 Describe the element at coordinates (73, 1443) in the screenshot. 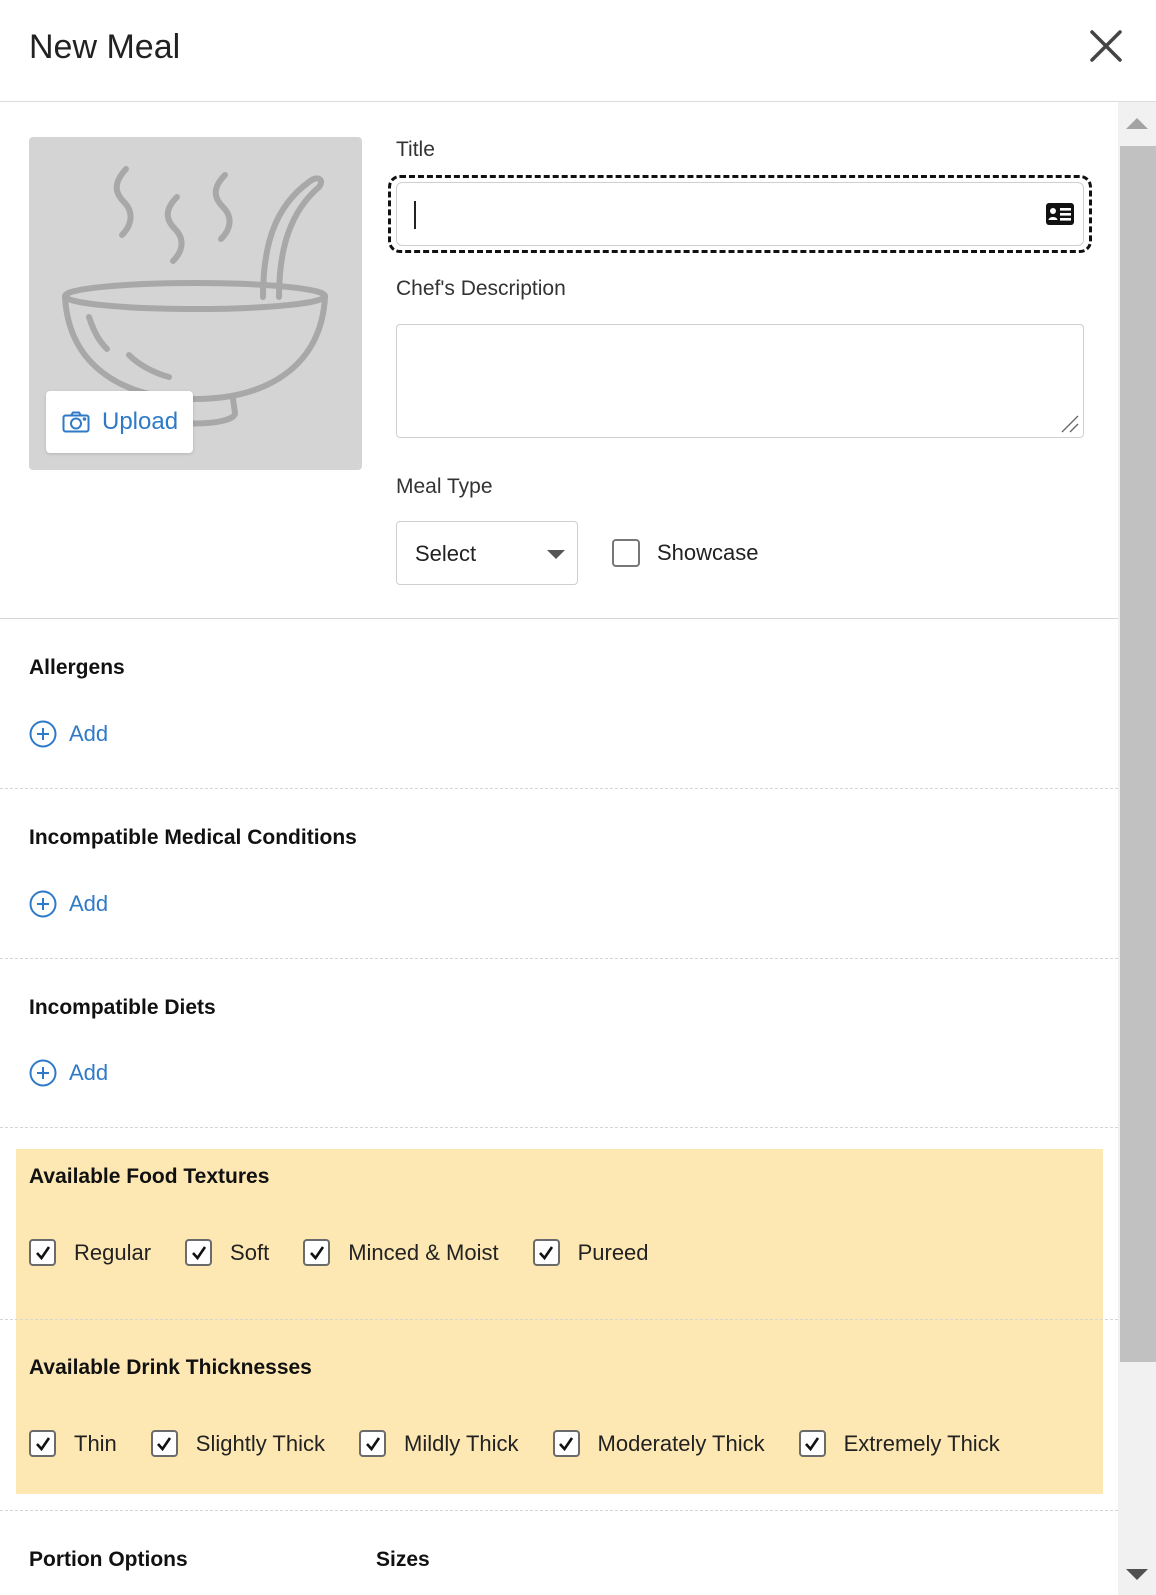

I see `thickness-thin-checkbox: Thin` at that location.